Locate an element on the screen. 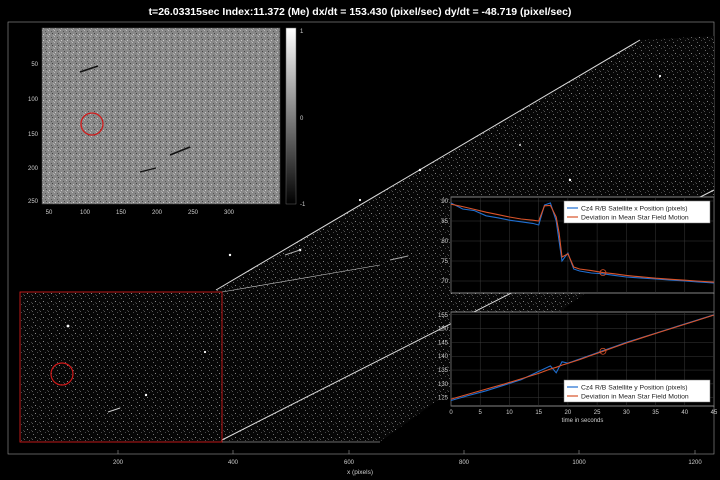  main-x-tick-label: 400 is located at coordinates (233, 463).